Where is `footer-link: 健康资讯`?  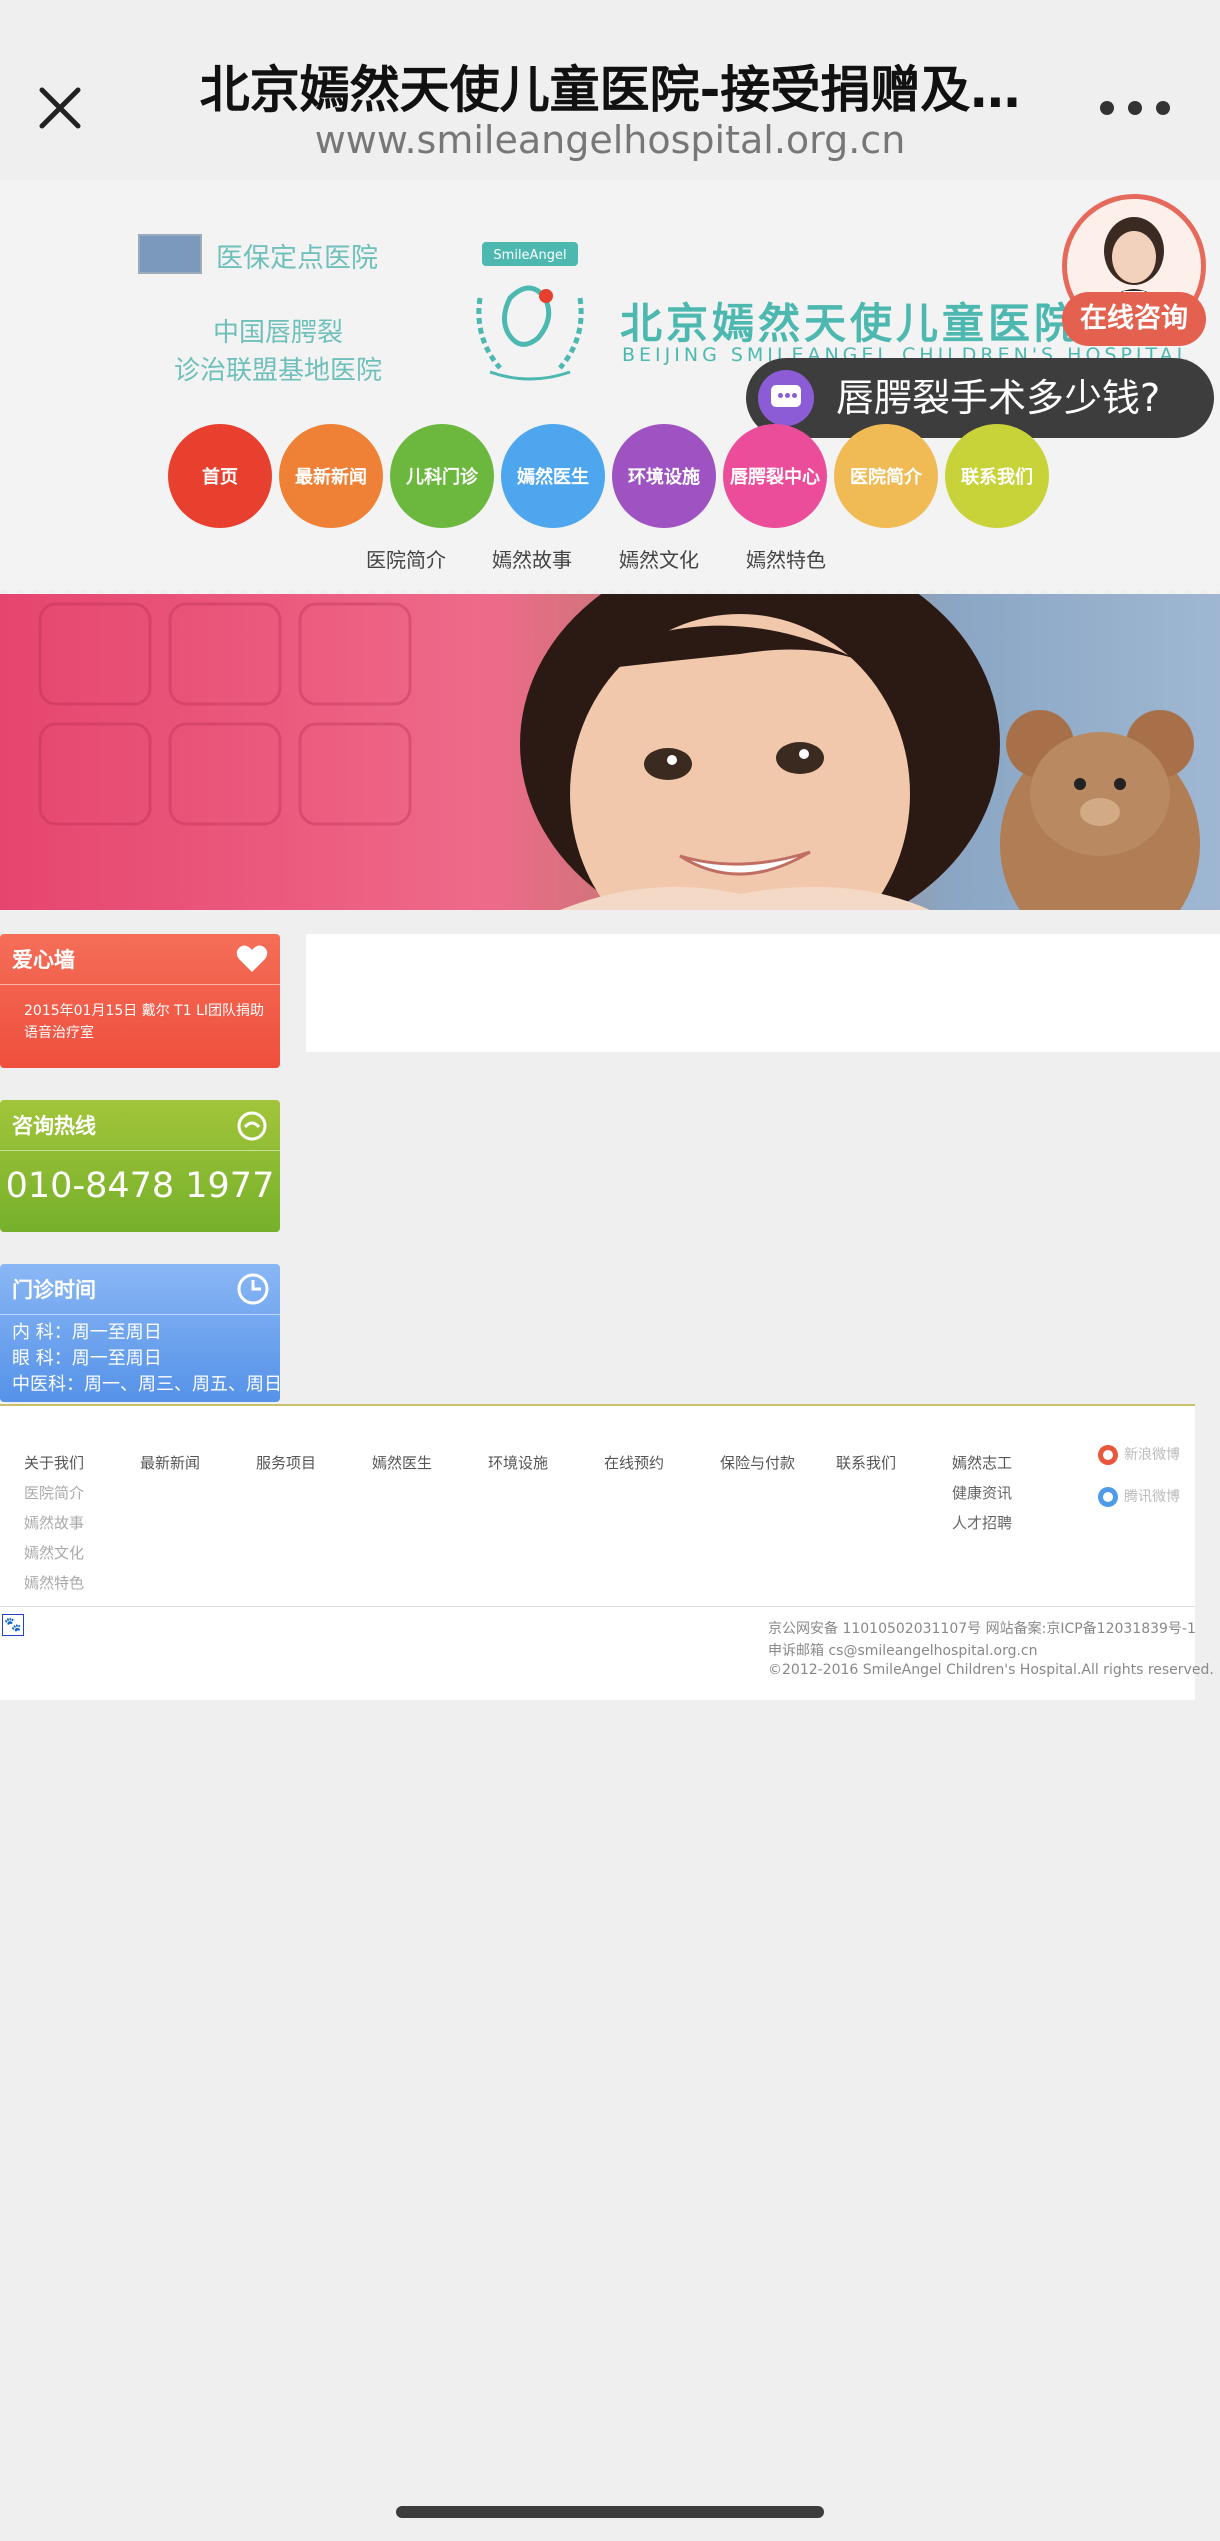
footer-link: 健康资讯 is located at coordinates (982, 1493).